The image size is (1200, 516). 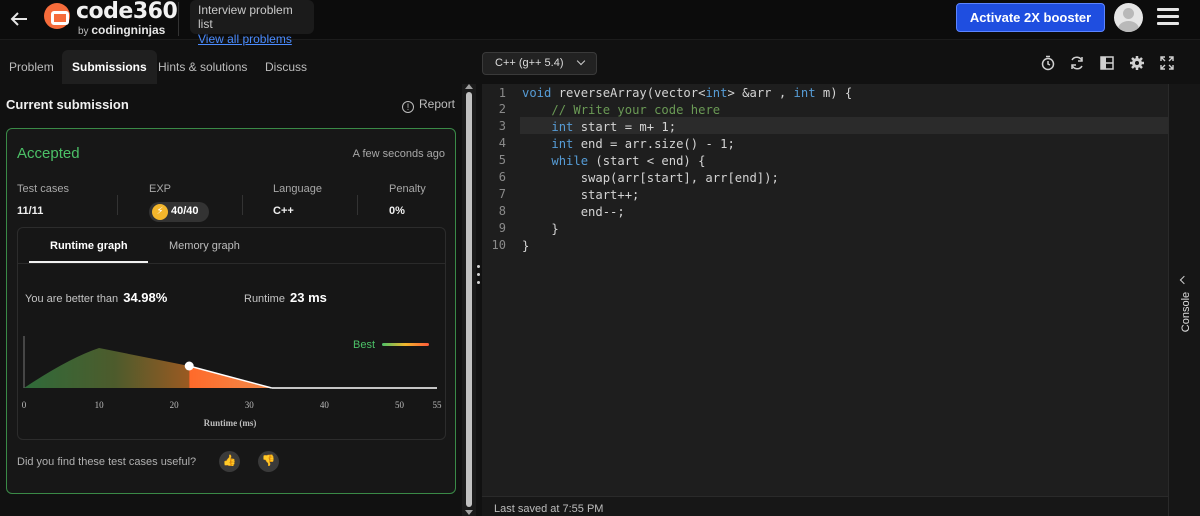 I want to click on legend-best-label: Best, so click(x=364, y=345).